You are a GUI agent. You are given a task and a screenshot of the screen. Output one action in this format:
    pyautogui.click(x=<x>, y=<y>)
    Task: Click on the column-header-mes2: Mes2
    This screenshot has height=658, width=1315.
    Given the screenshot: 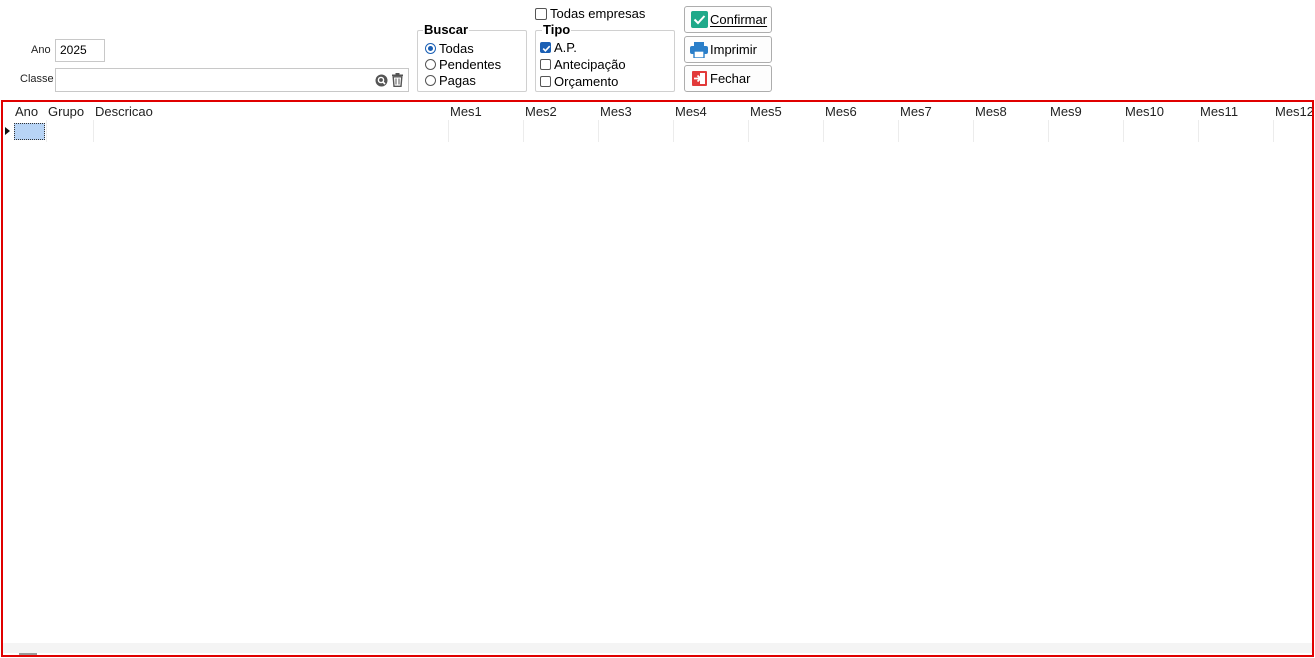 What is the action you would take?
    pyautogui.click(x=541, y=112)
    